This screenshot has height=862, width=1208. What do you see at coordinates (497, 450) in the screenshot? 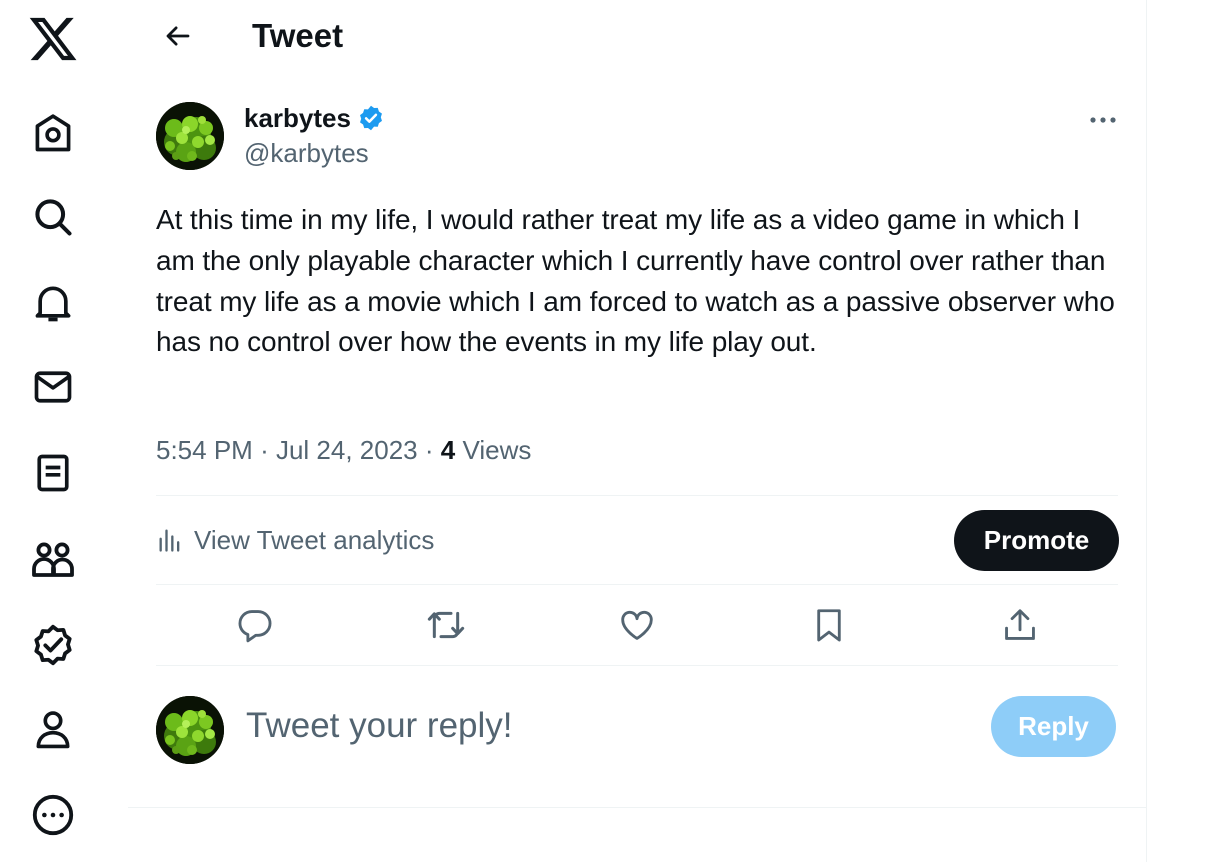
I see `views-label: Views` at bounding box center [497, 450].